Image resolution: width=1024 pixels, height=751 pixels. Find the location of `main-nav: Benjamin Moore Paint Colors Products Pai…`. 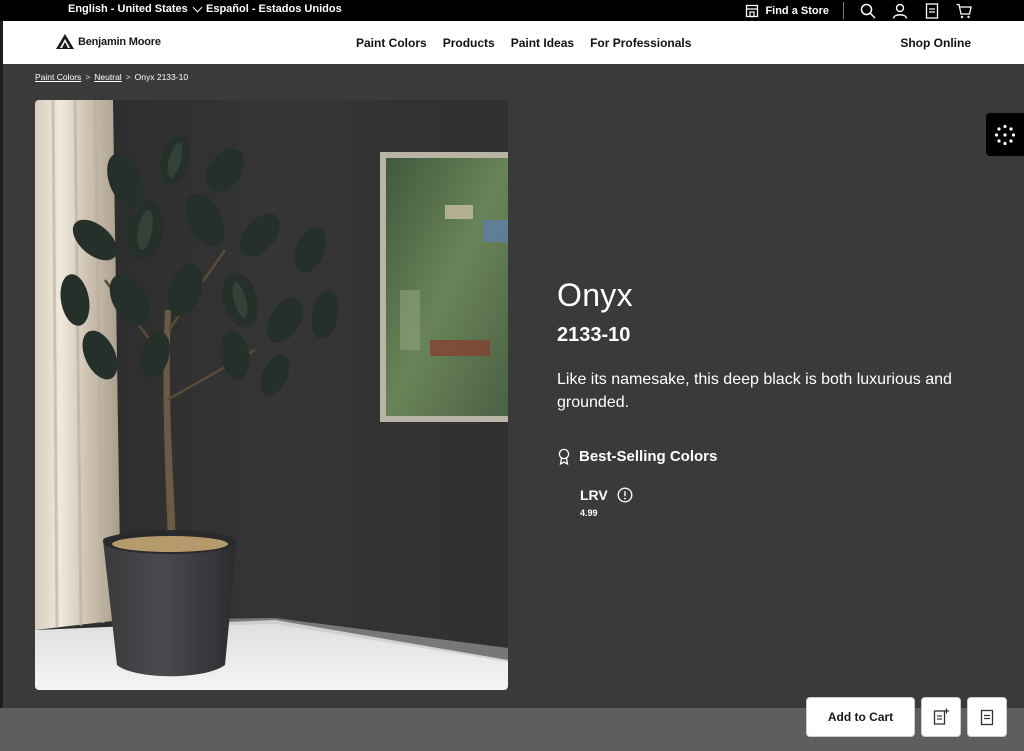

main-nav: Benjamin Moore Paint Colors Products Pai… is located at coordinates (513, 42).